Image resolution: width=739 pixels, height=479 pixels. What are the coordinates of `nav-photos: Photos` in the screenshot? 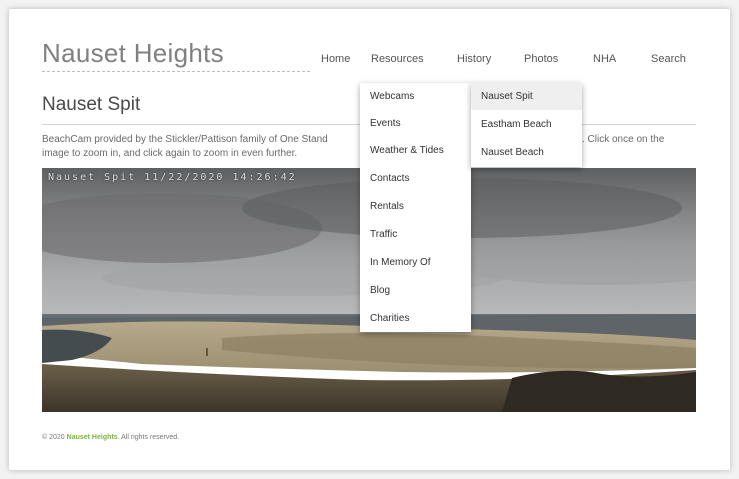 It's located at (541, 59).